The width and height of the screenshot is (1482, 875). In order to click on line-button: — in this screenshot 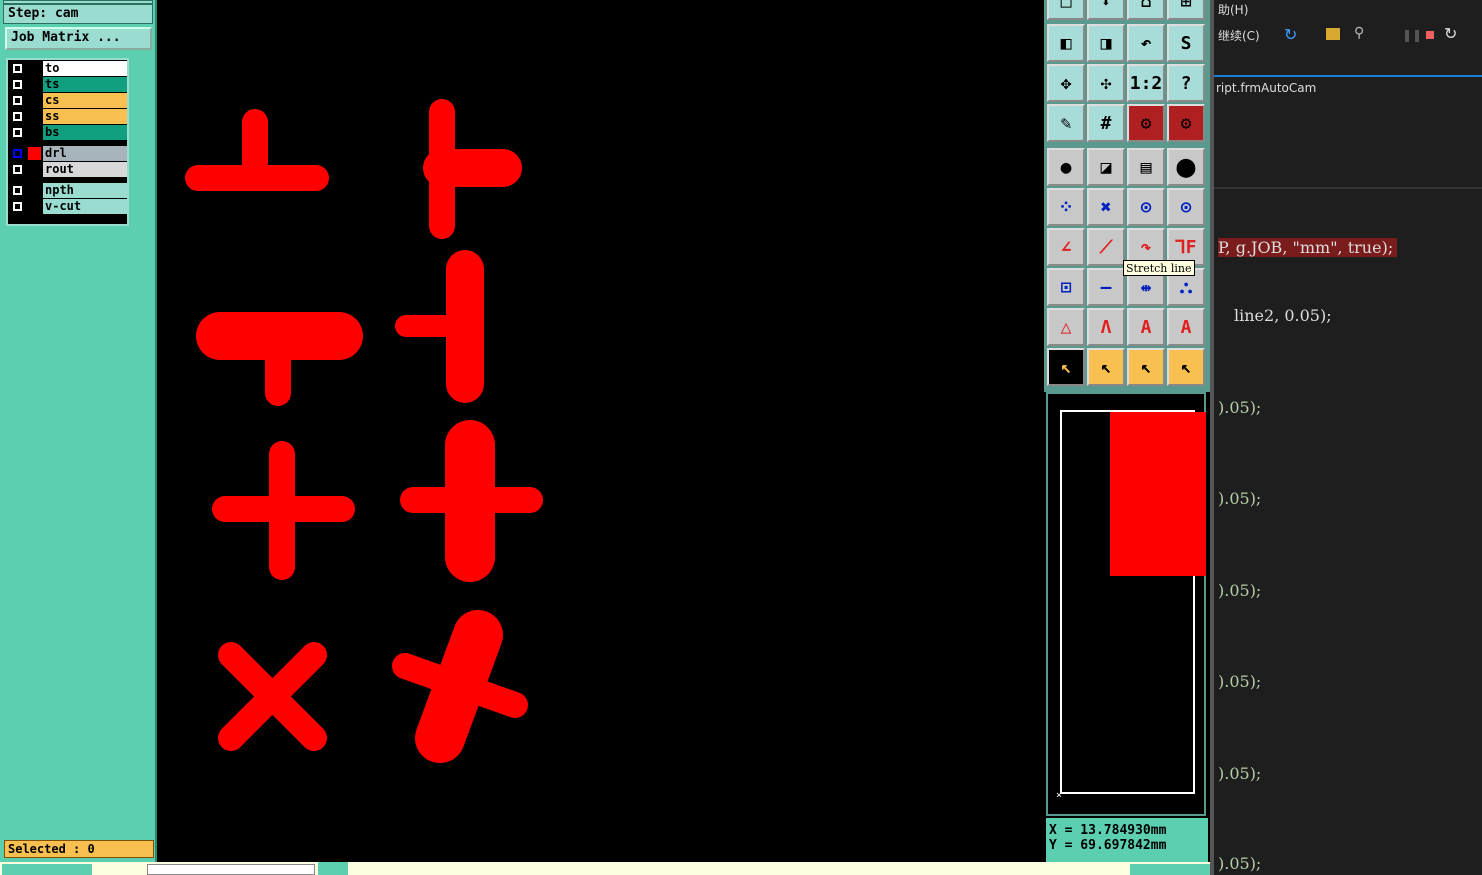, I will do `click(1106, 287)`.